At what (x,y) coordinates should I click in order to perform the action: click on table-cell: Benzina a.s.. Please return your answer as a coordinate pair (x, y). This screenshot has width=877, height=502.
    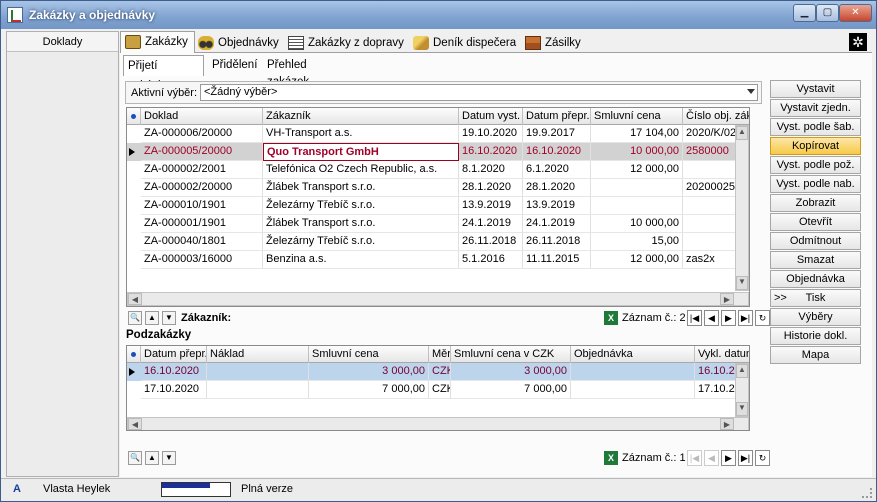
    Looking at the image, I should click on (361, 260).